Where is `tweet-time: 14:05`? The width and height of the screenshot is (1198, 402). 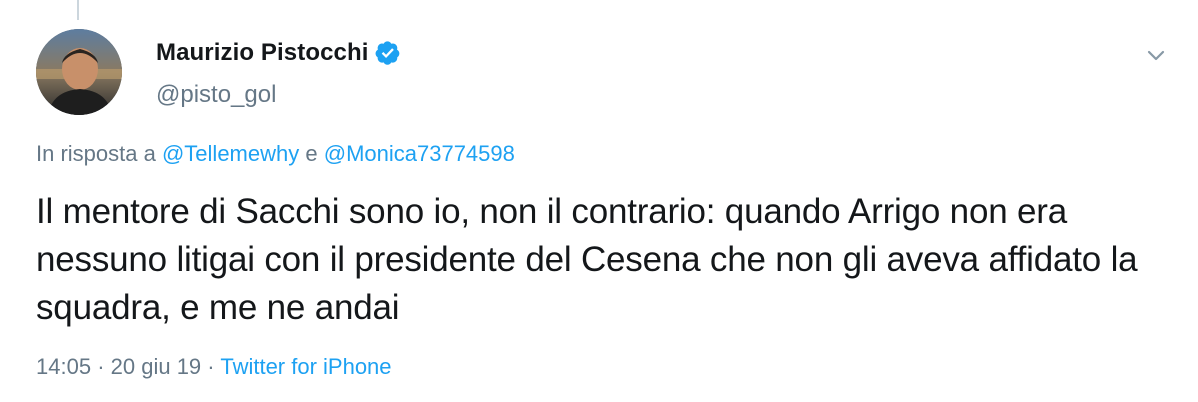
tweet-time: 14:05 is located at coordinates (63, 366).